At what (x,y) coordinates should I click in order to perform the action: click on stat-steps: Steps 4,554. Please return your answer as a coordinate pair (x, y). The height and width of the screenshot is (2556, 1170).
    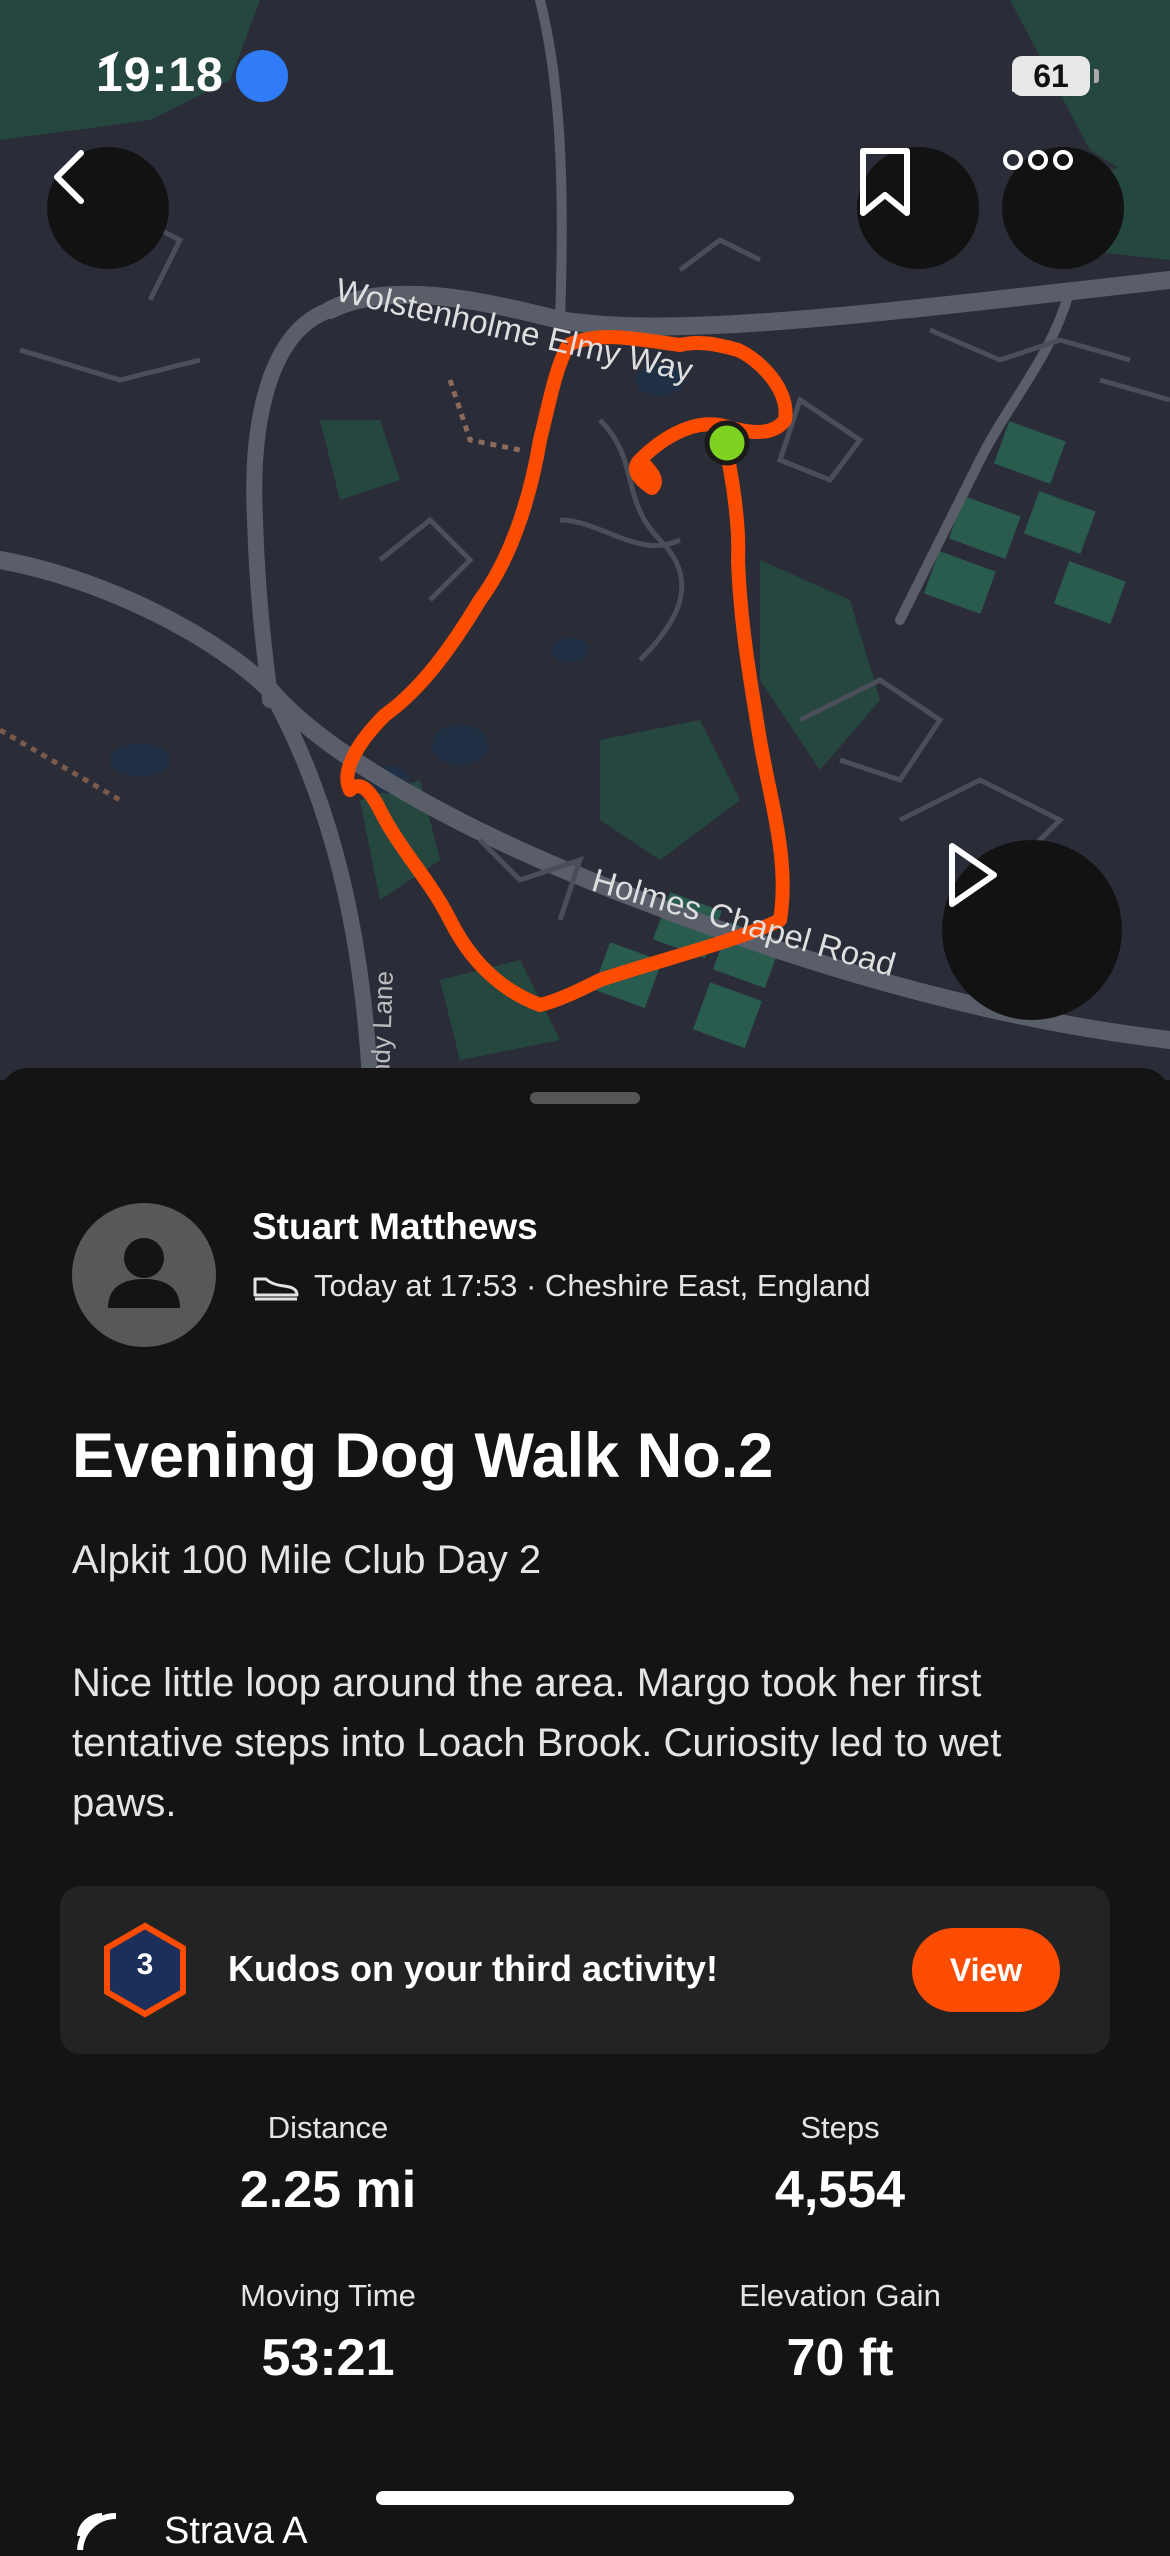
    Looking at the image, I should click on (840, 2165).